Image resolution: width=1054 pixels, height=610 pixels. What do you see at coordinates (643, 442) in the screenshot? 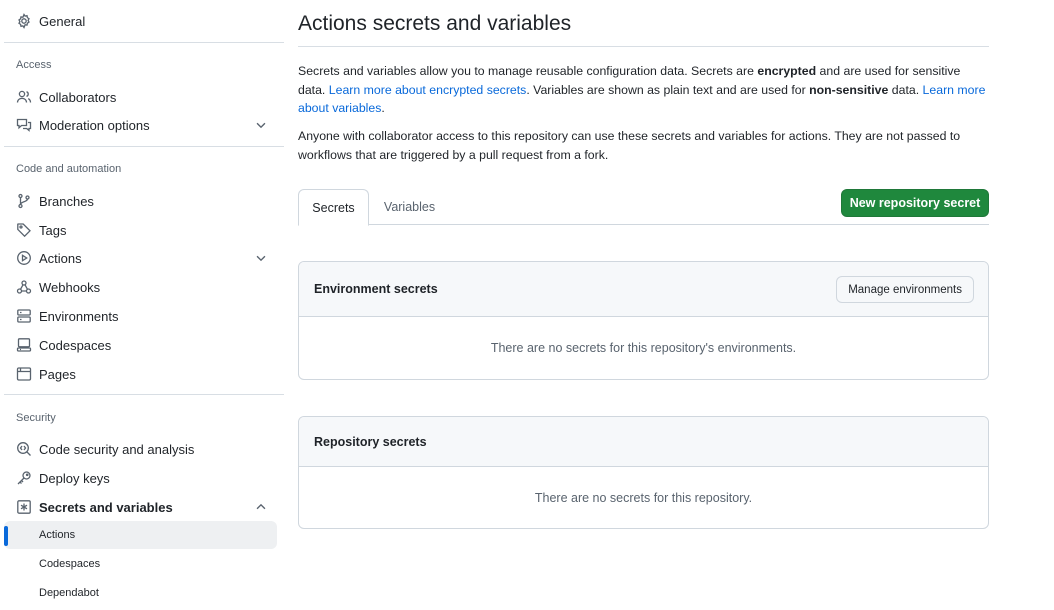
I see `repository-secrets-header: Repository secrets` at bounding box center [643, 442].